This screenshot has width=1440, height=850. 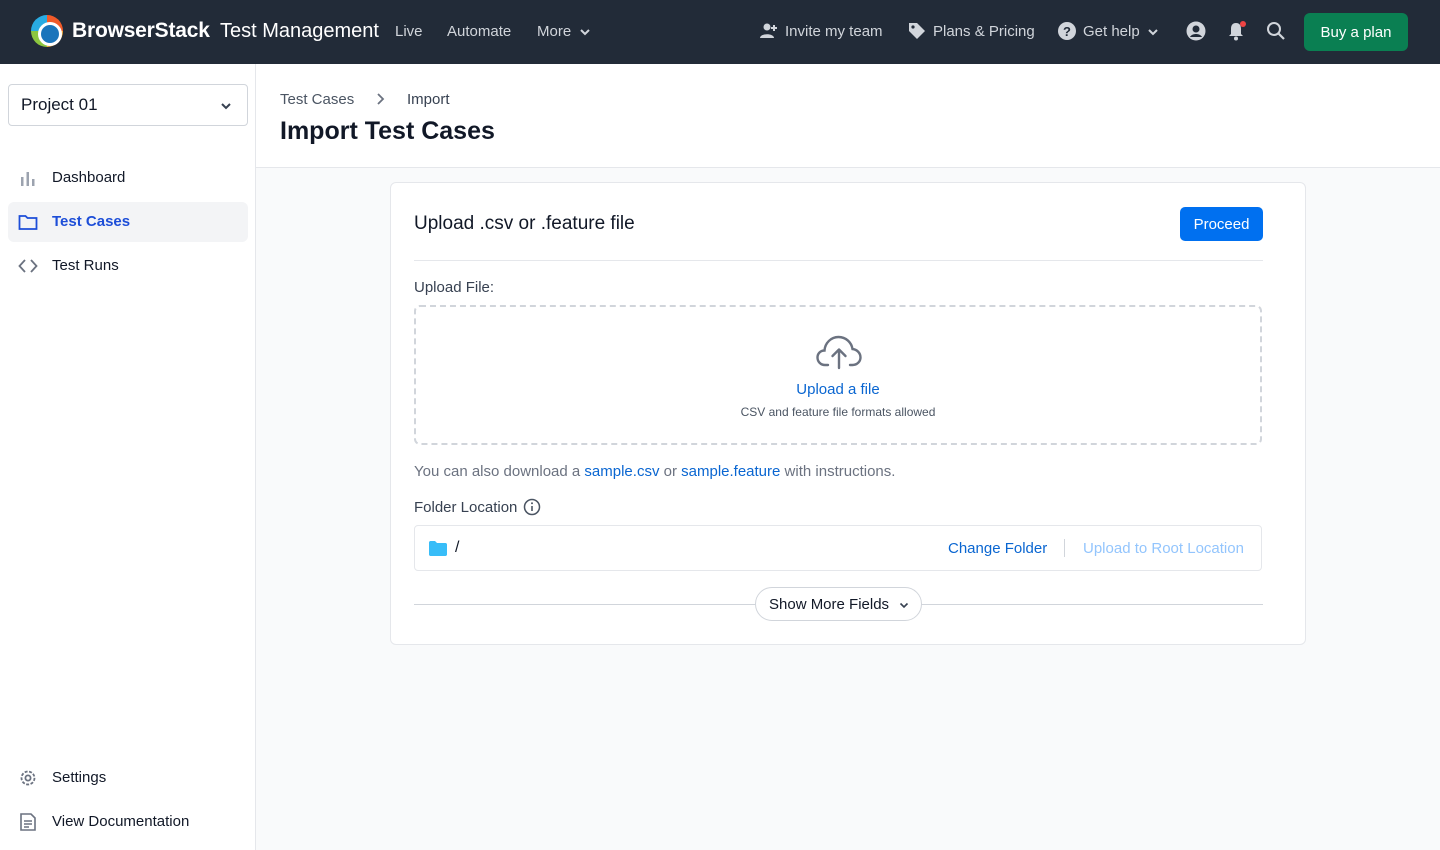 I want to click on sidebar-item-test-runs: Test Runs, so click(x=128, y=266).